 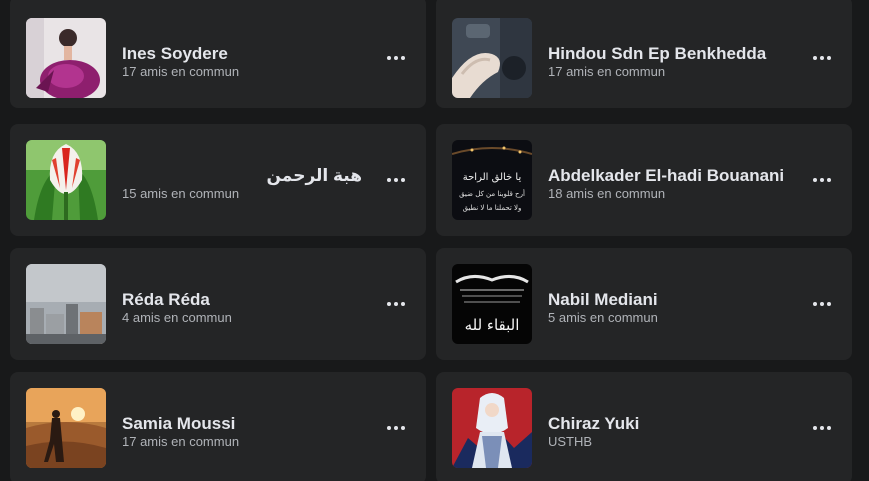 I want to click on friend-name: Ines Soydere, so click(x=175, y=54).